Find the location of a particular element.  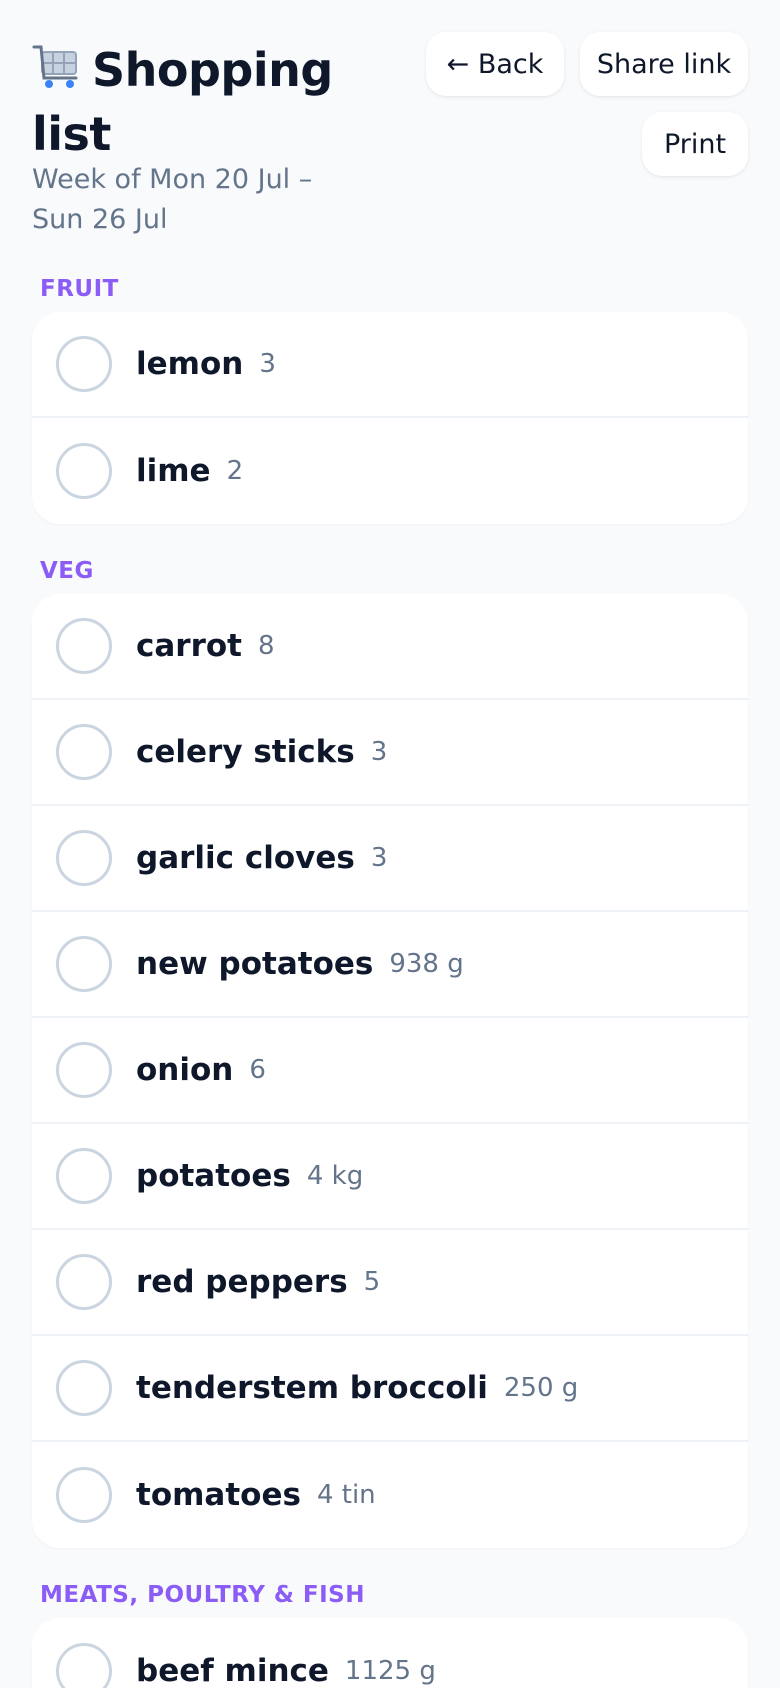

list-item: carrot 8 is located at coordinates (390, 647).